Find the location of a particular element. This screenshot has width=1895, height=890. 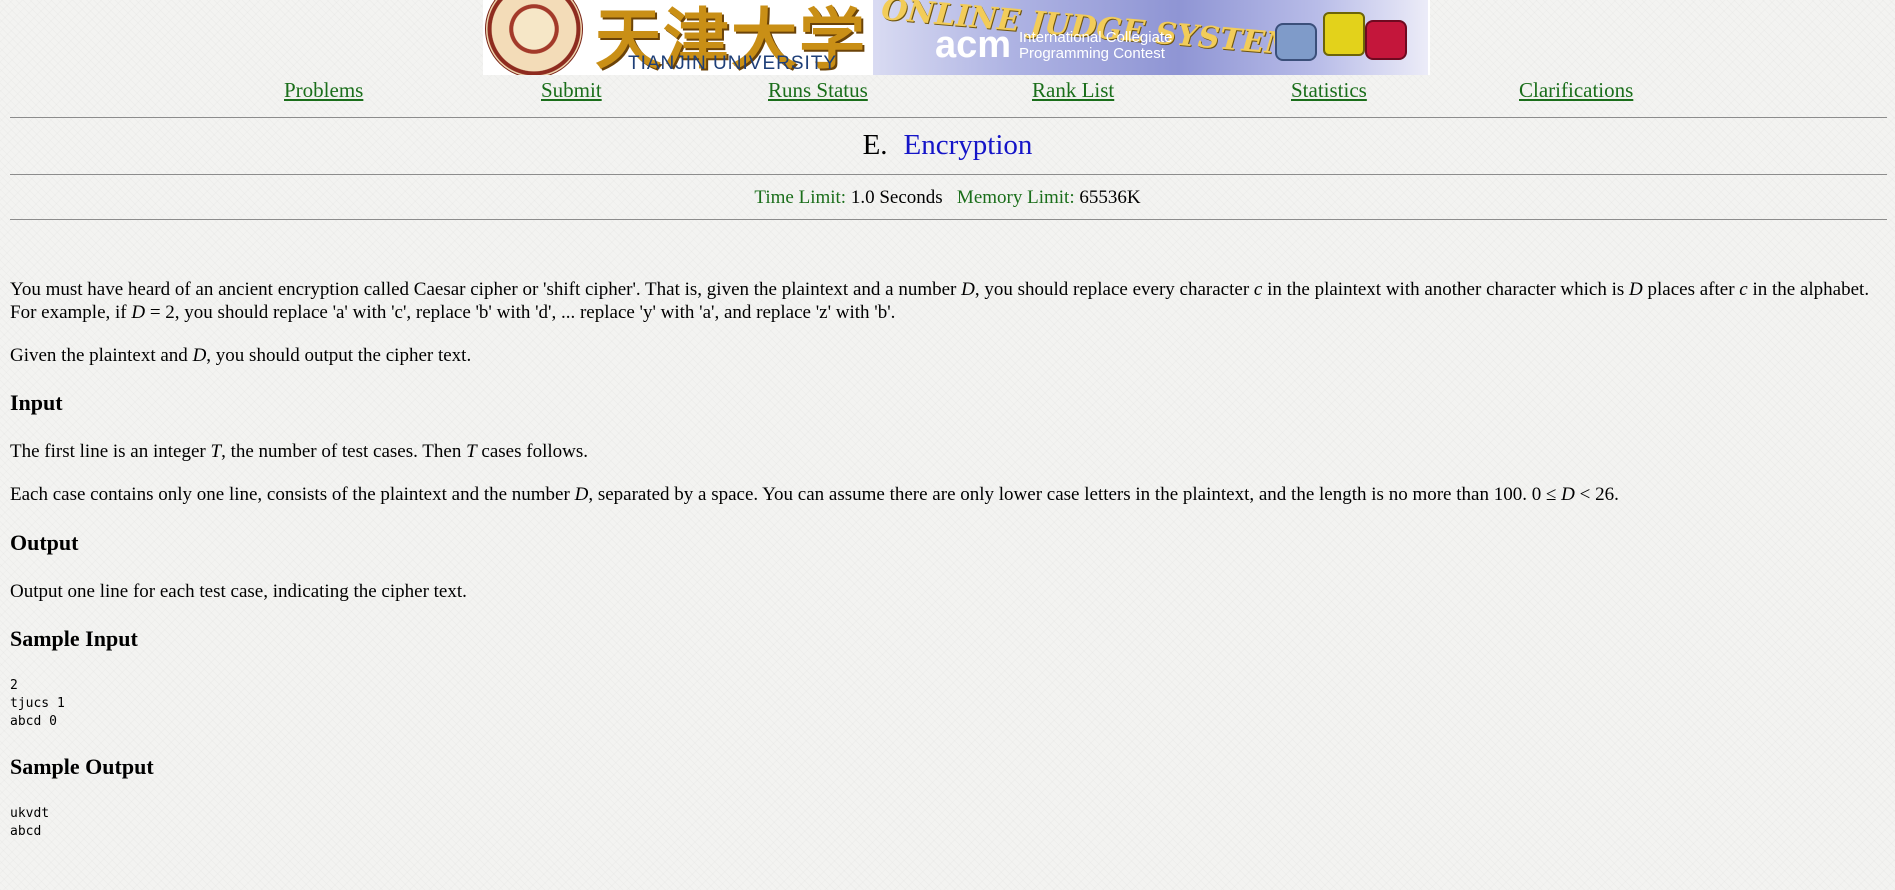

nav-submit-link: Submit is located at coordinates (571, 90).